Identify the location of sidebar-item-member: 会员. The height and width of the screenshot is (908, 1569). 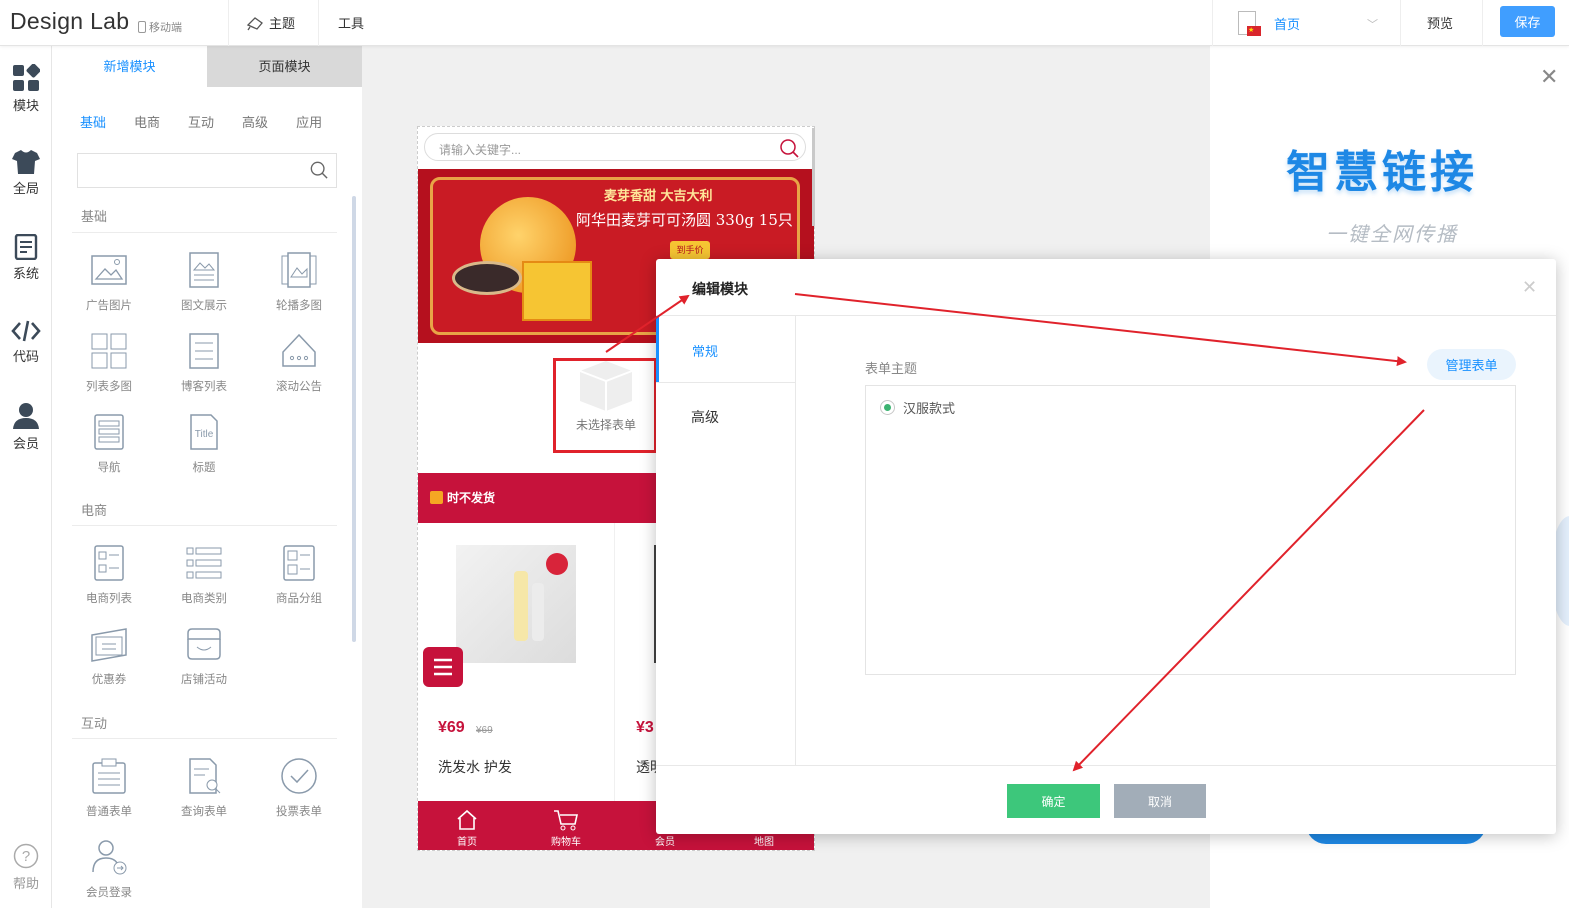
(26, 427).